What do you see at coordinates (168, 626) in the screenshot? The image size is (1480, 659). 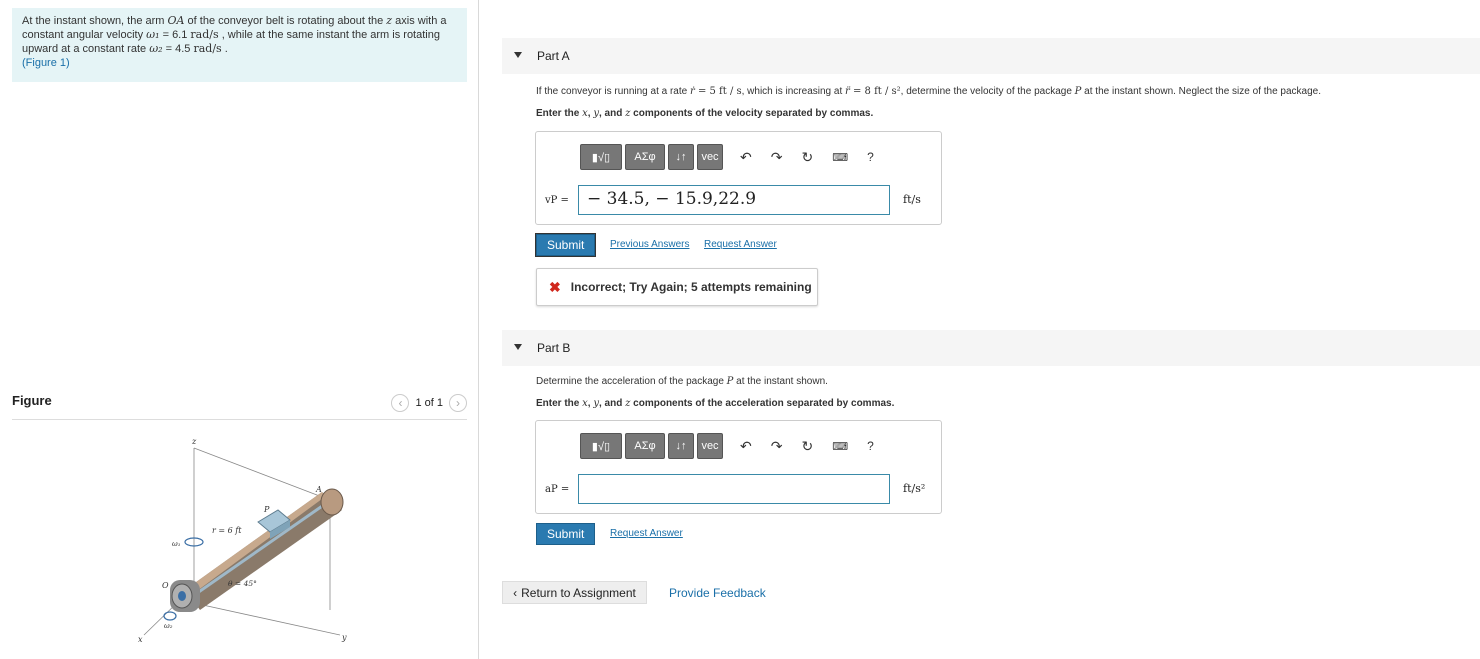 I see `label-w2: ω₂` at bounding box center [168, 626].